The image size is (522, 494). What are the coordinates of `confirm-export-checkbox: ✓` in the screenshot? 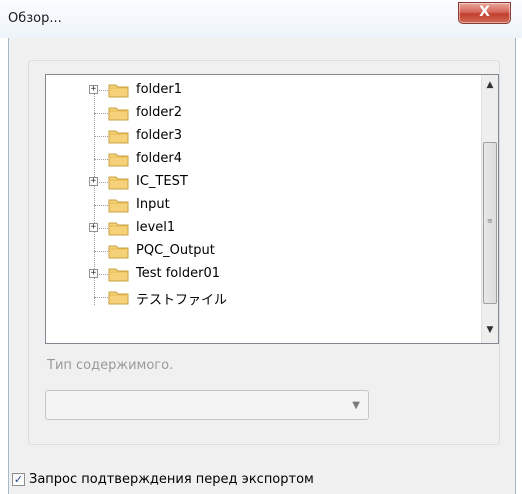 It's located at (18, 479).